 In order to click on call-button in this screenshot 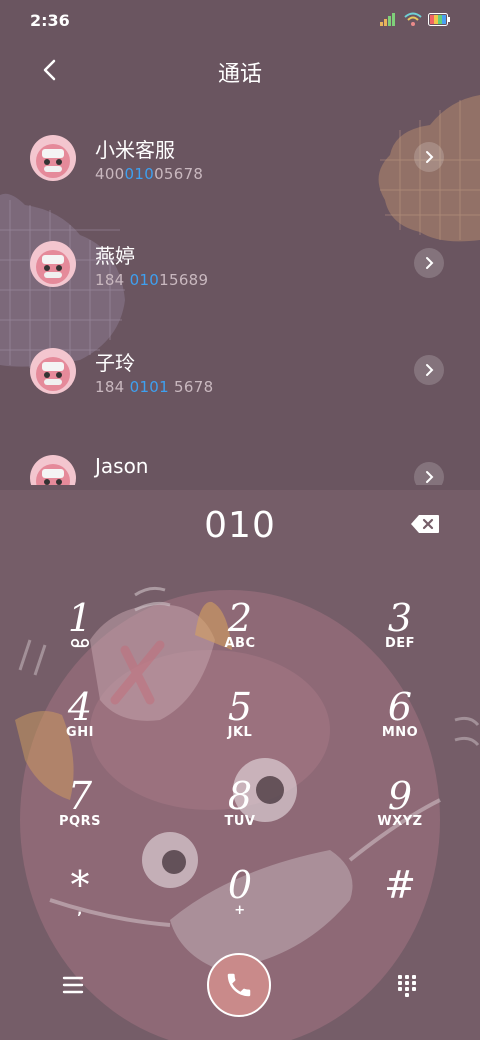, I will do `click(239, 985)`.